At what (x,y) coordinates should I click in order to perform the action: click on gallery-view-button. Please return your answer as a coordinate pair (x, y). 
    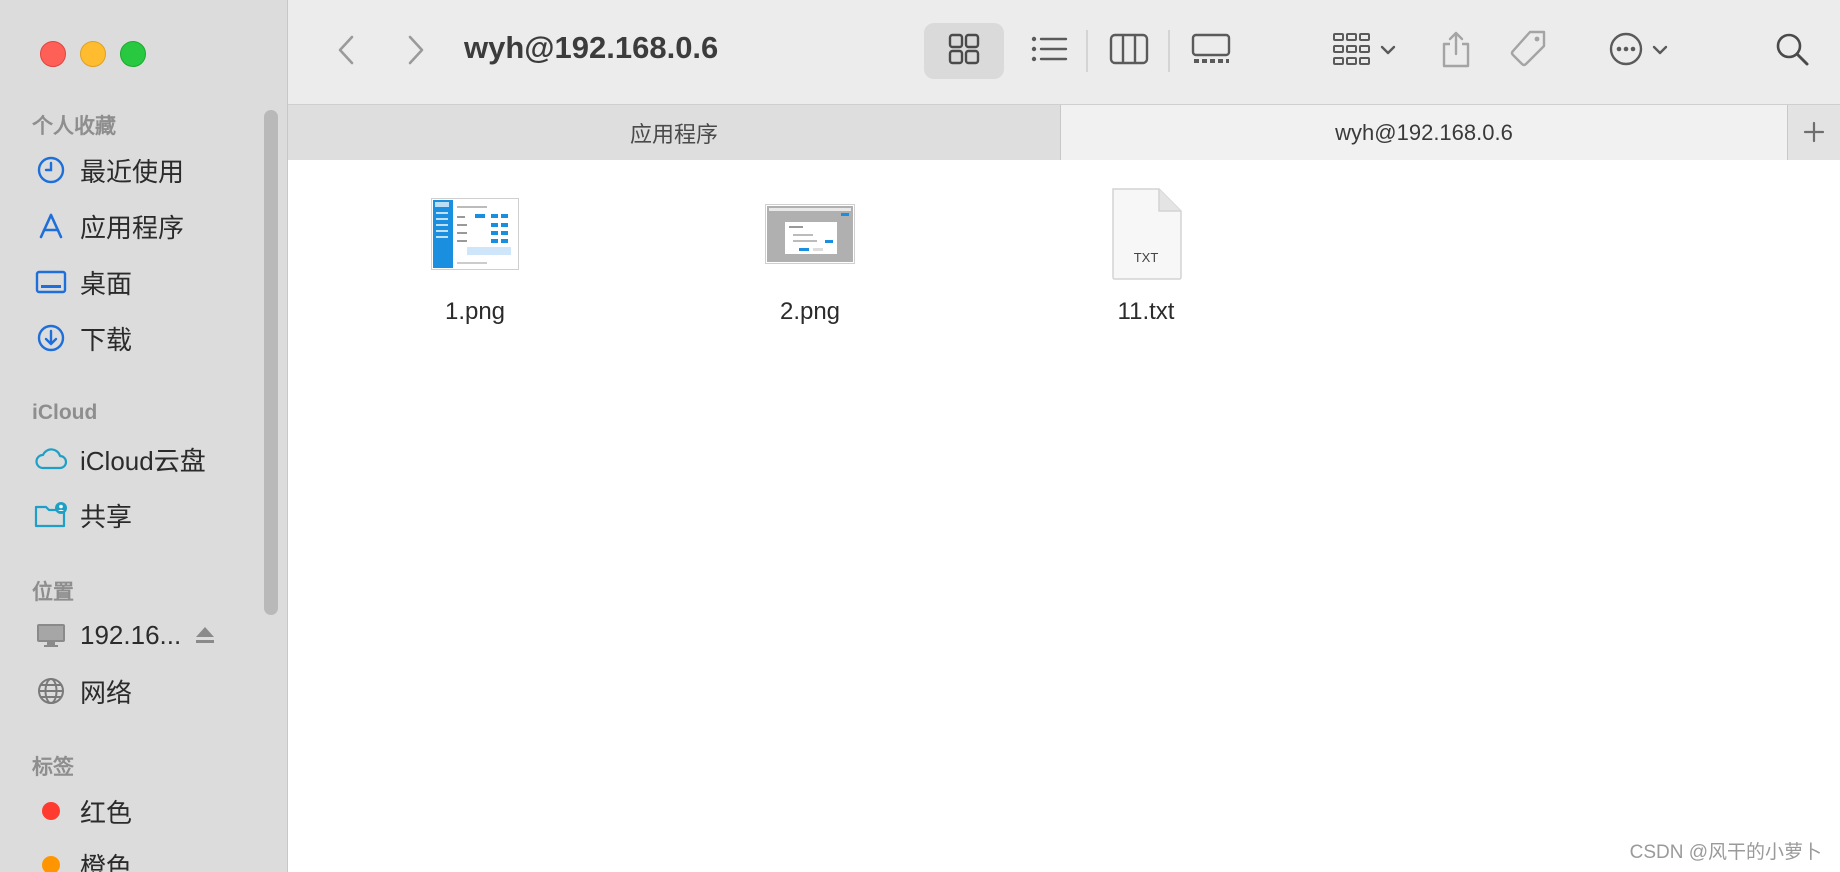
    Looking at the image, I should click on (1211, 51).